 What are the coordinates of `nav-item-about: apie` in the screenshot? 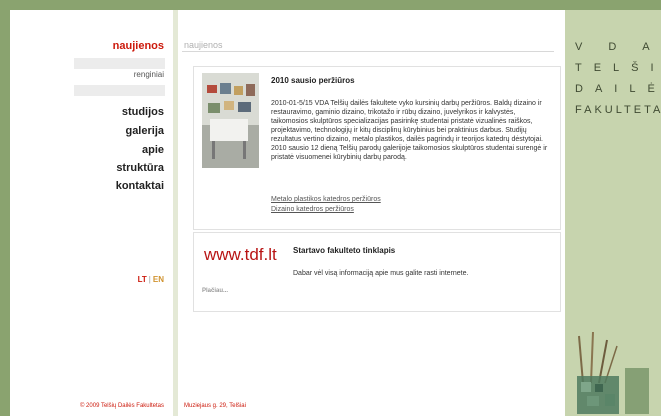 It's located at (153, 150).